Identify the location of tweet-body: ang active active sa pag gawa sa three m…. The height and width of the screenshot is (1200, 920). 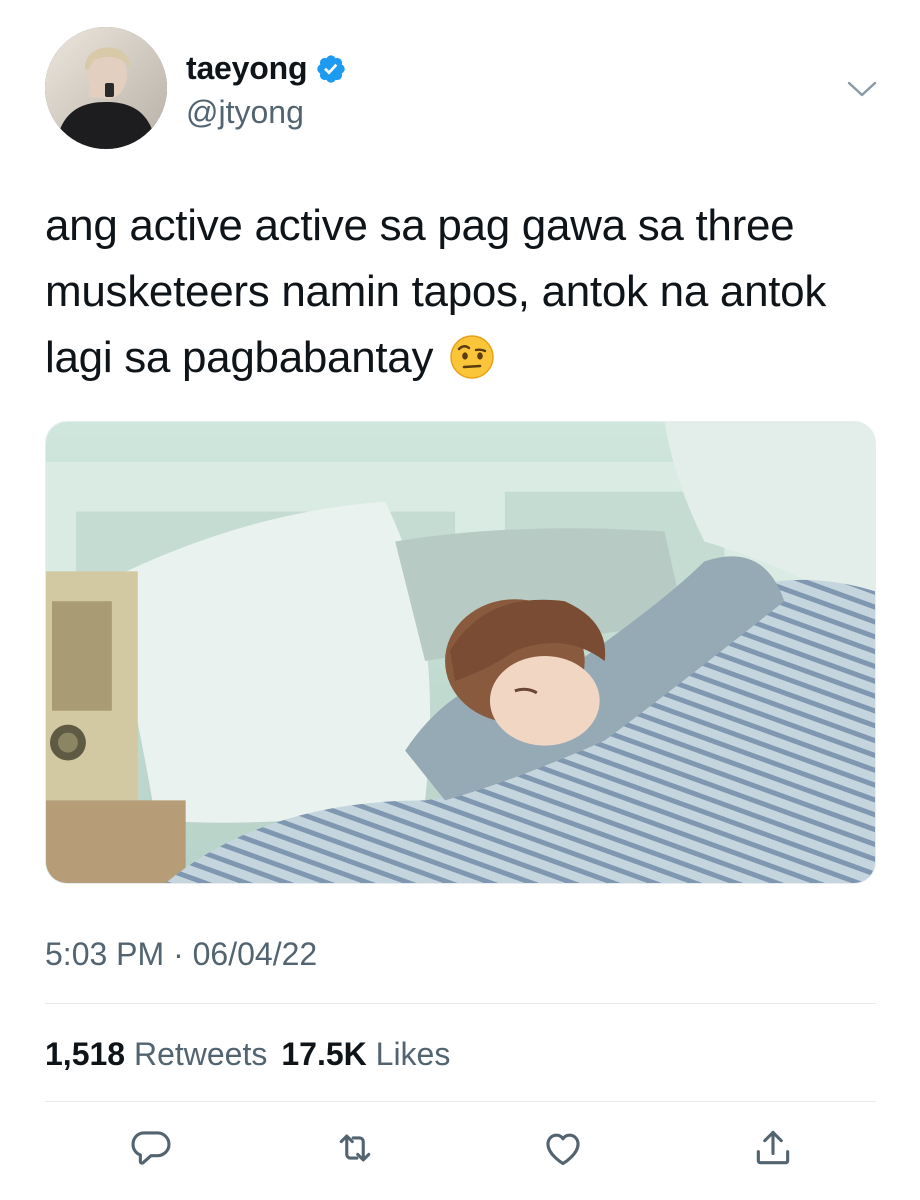
(436, 291).